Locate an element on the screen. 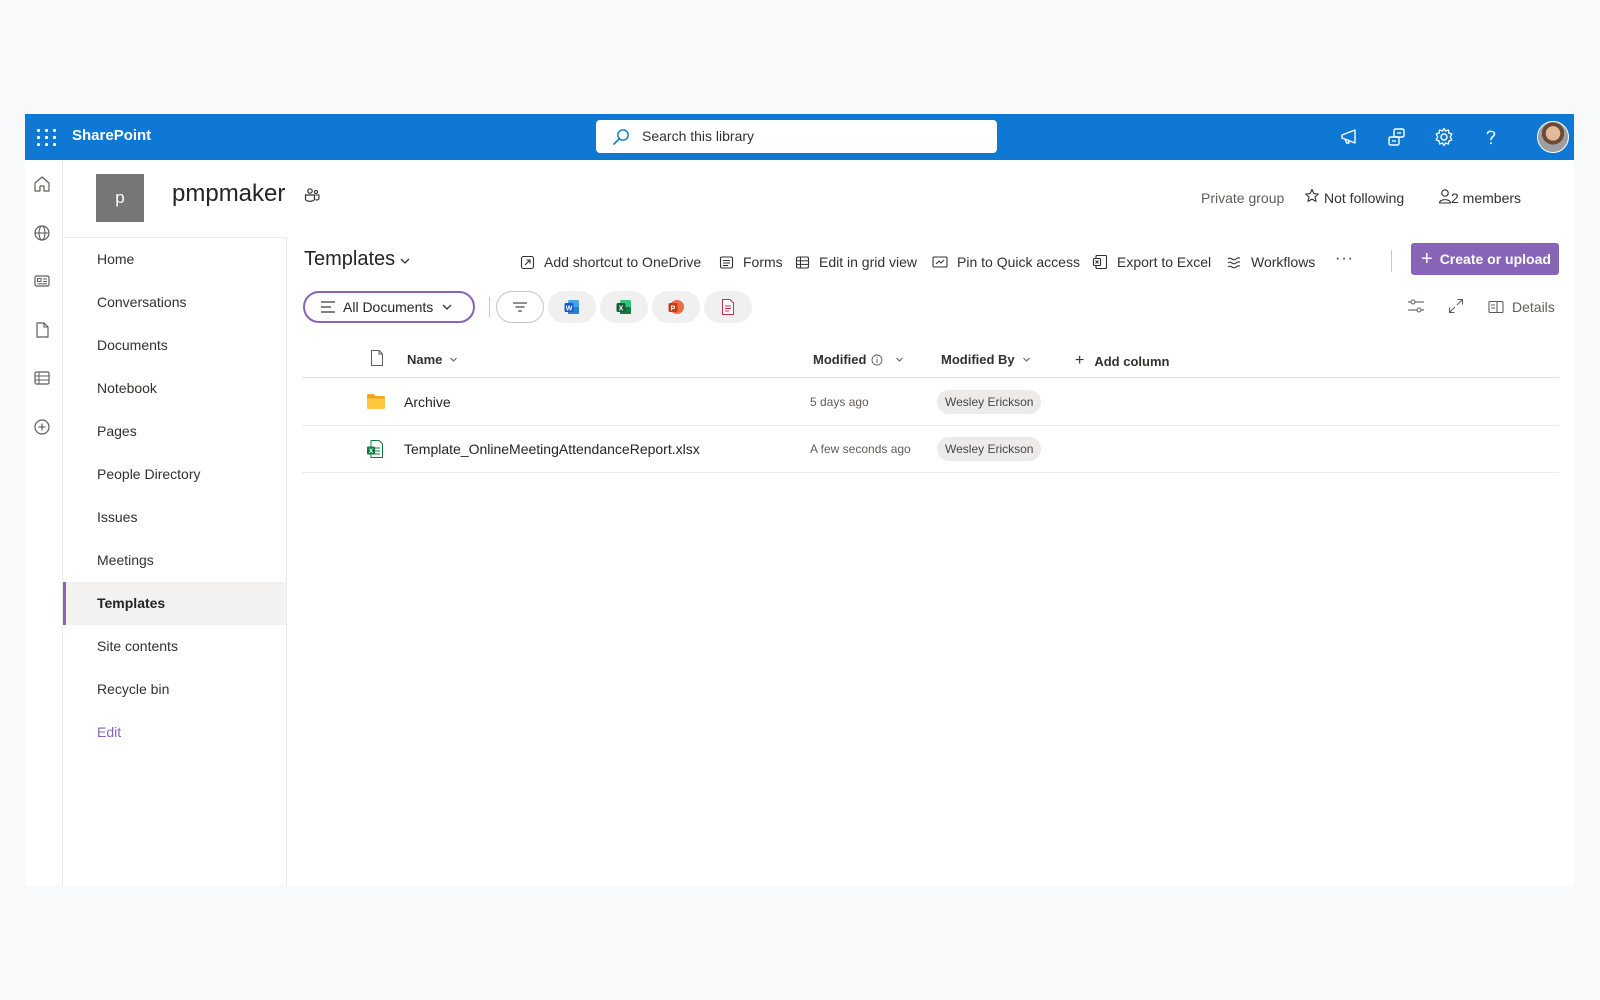  create-upload-button: + Create or upload is located at coordinates (1485, 259).